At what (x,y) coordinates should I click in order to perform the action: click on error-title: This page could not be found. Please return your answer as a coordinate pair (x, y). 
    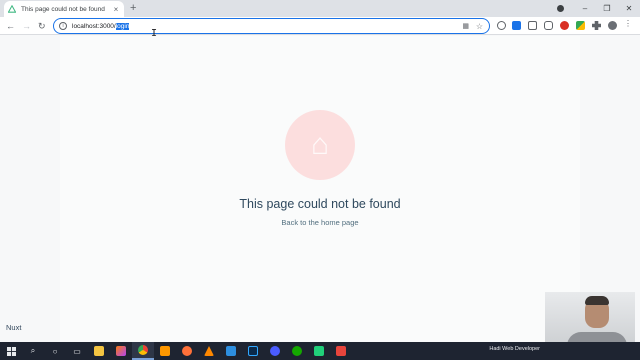
    Looking at the image, I should click on (320, 204).